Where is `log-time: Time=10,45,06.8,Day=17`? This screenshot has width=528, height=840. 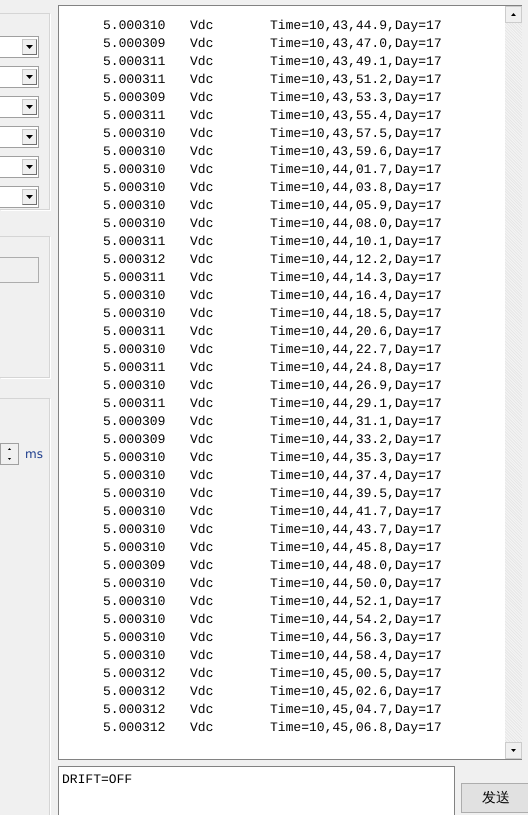 log-time: Time=10,45,06.8,Day=17 is located at coordinates (356, 727).